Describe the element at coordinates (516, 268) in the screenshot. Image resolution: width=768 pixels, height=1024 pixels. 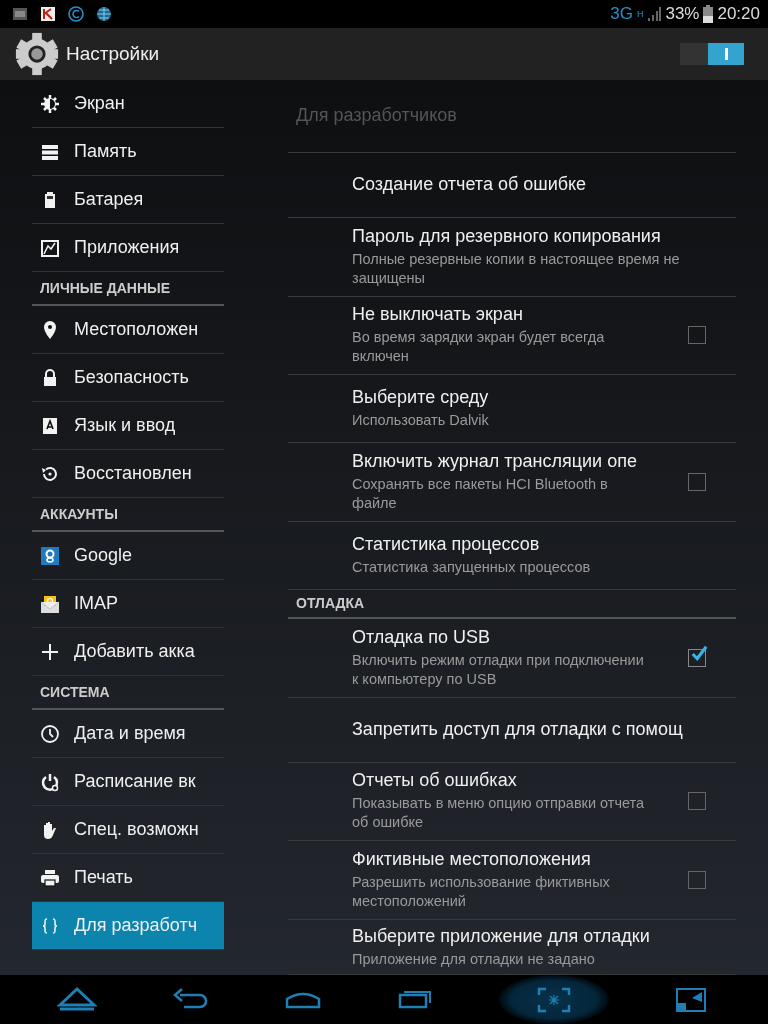
I see `setting-summary: Полные резервные копии в настоящее время не защищены` at that location.